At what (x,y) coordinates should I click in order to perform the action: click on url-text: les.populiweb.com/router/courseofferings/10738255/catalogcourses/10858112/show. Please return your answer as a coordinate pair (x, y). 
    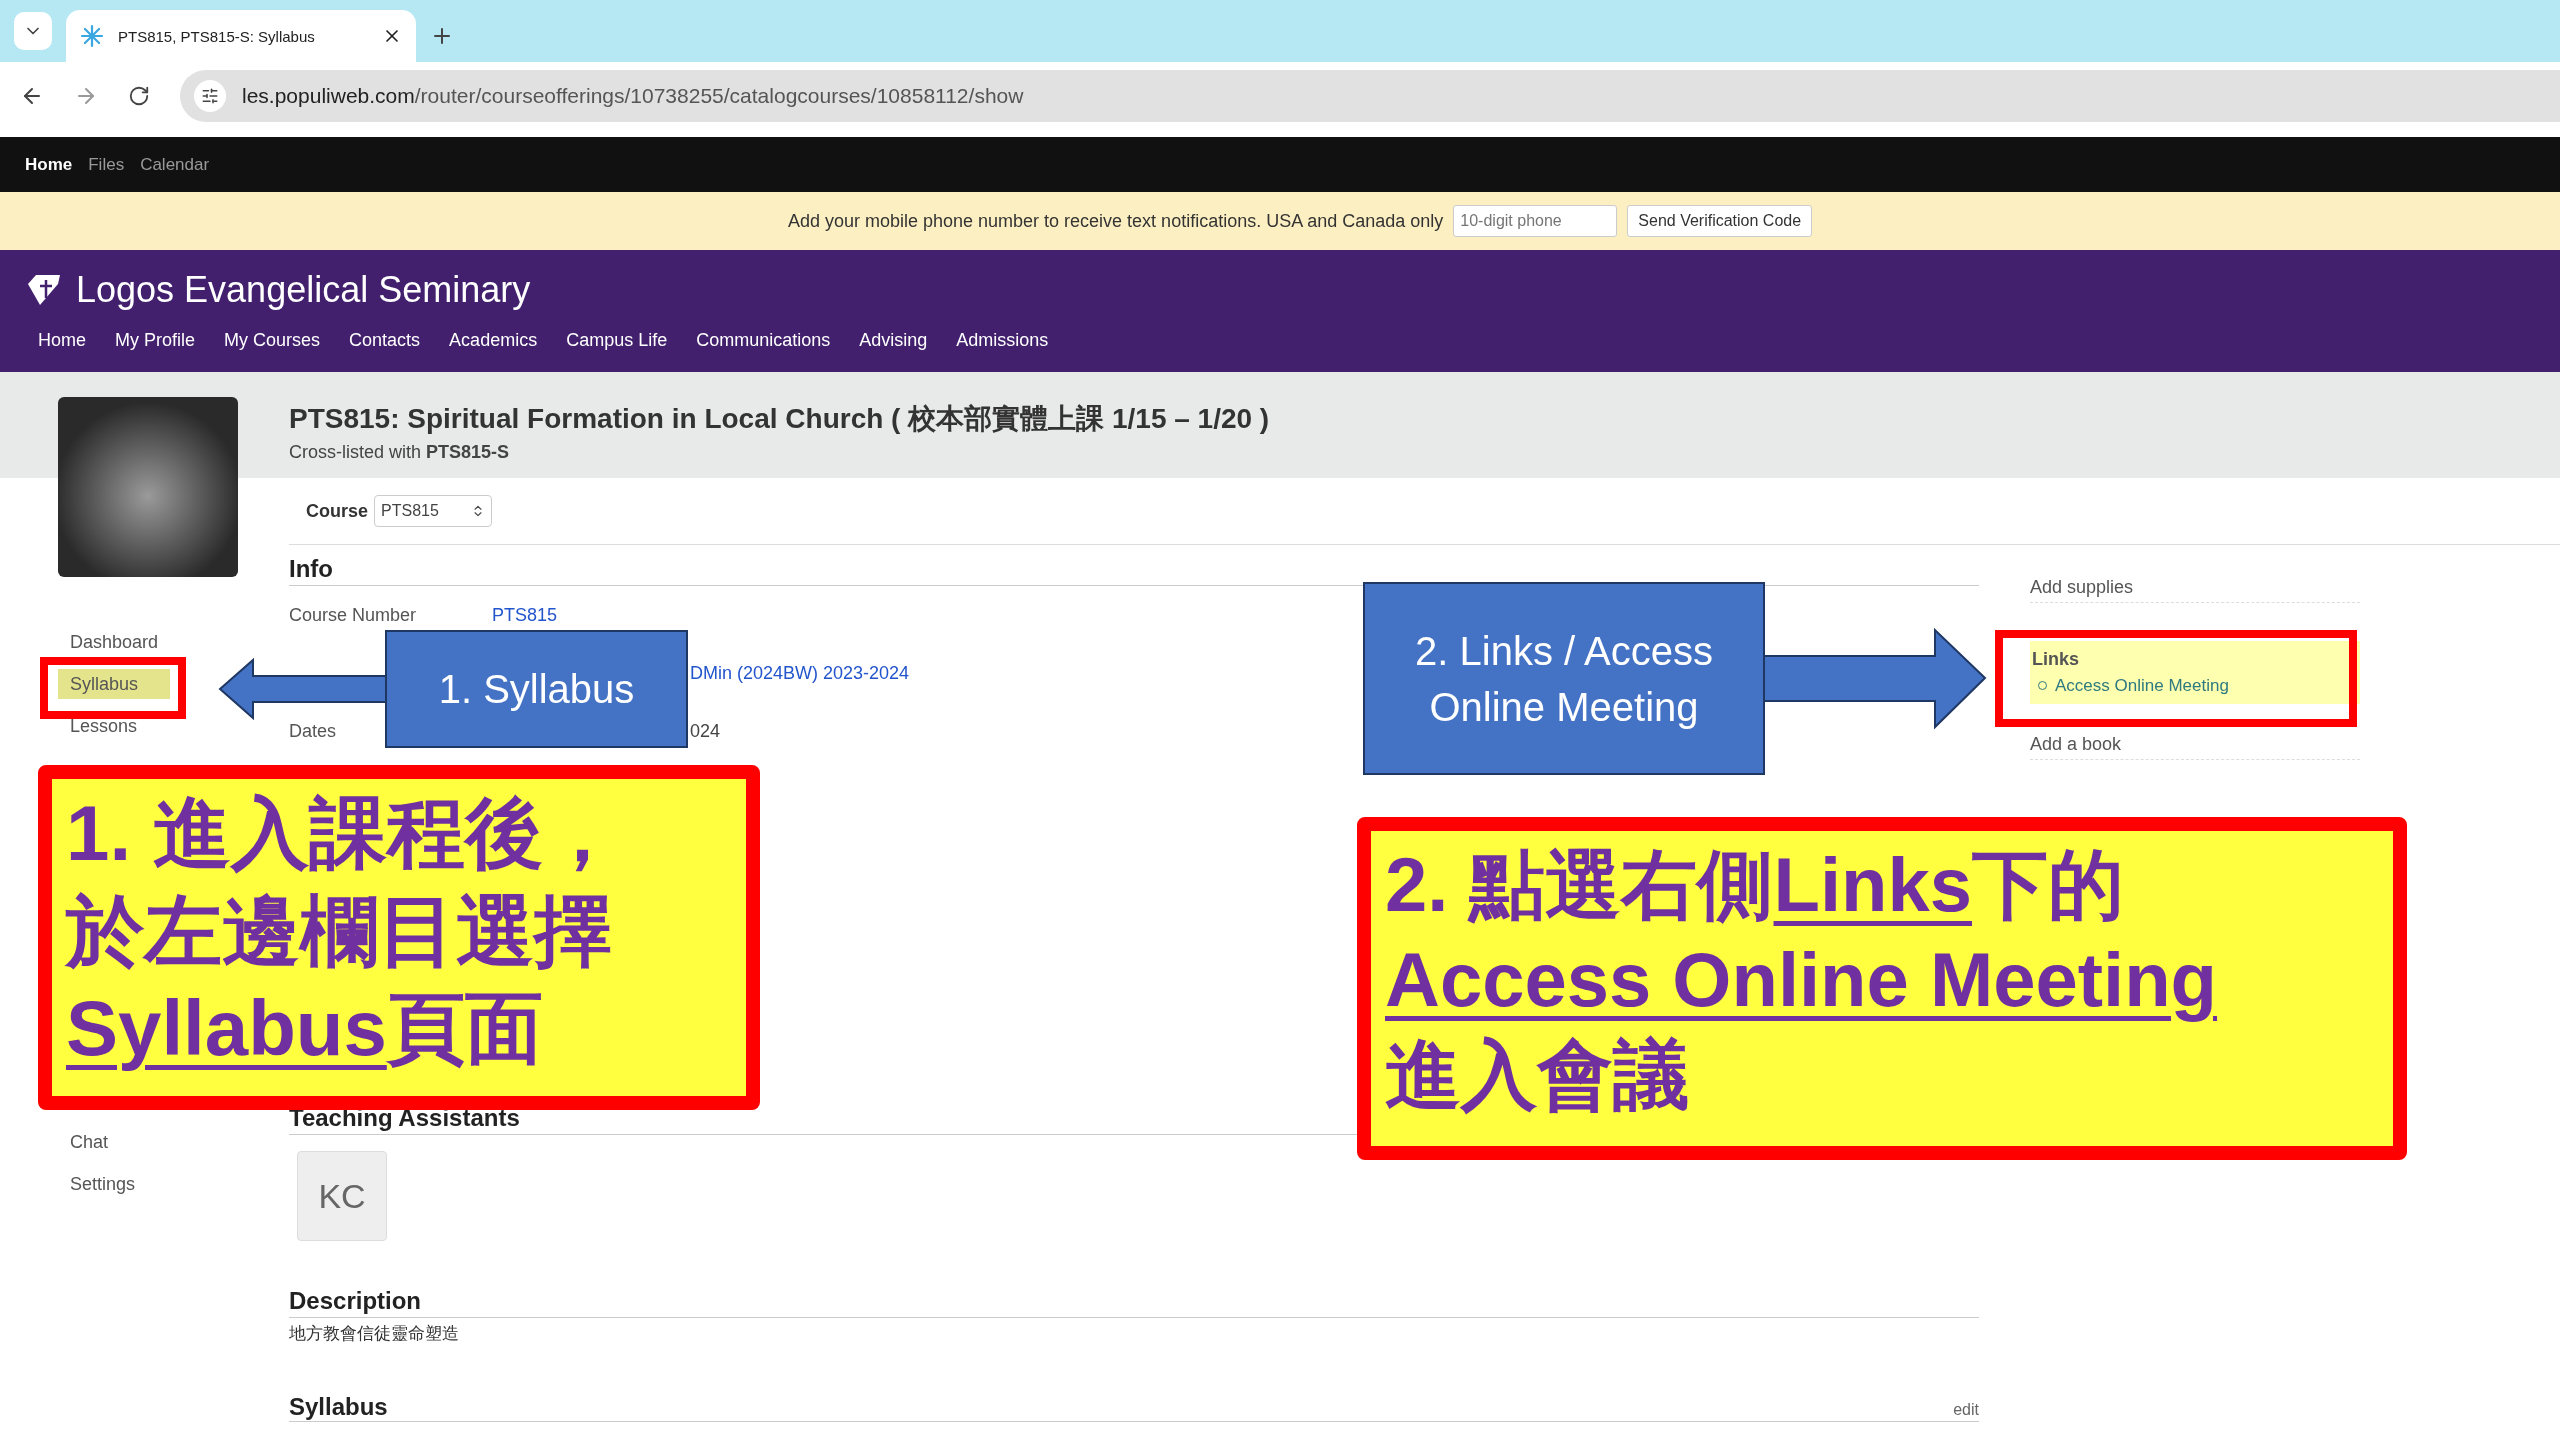
    Looking at the image, I should click on (633, 96).